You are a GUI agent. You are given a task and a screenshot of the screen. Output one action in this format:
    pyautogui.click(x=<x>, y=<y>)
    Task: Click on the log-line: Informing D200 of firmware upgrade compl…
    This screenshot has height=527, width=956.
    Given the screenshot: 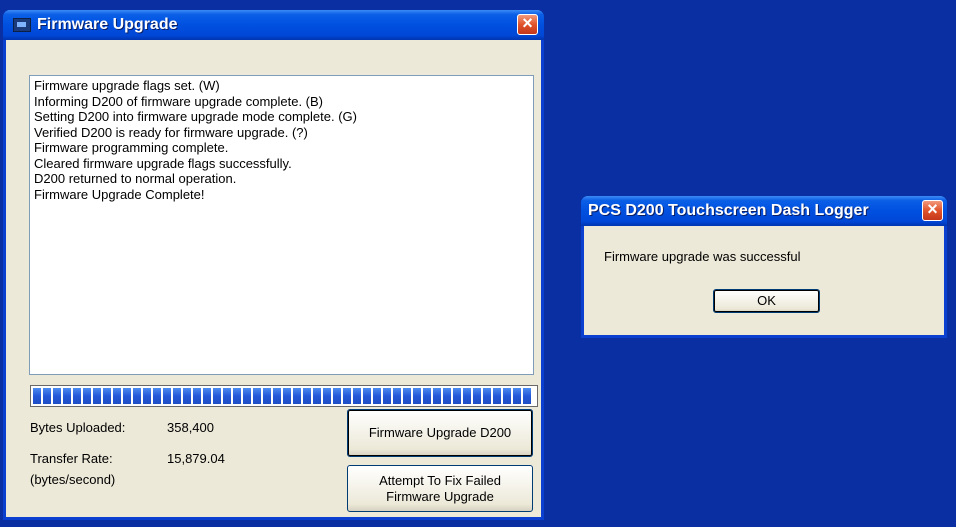 What is the action you would take?
    pyautogui.click(x=179, y=101)
    